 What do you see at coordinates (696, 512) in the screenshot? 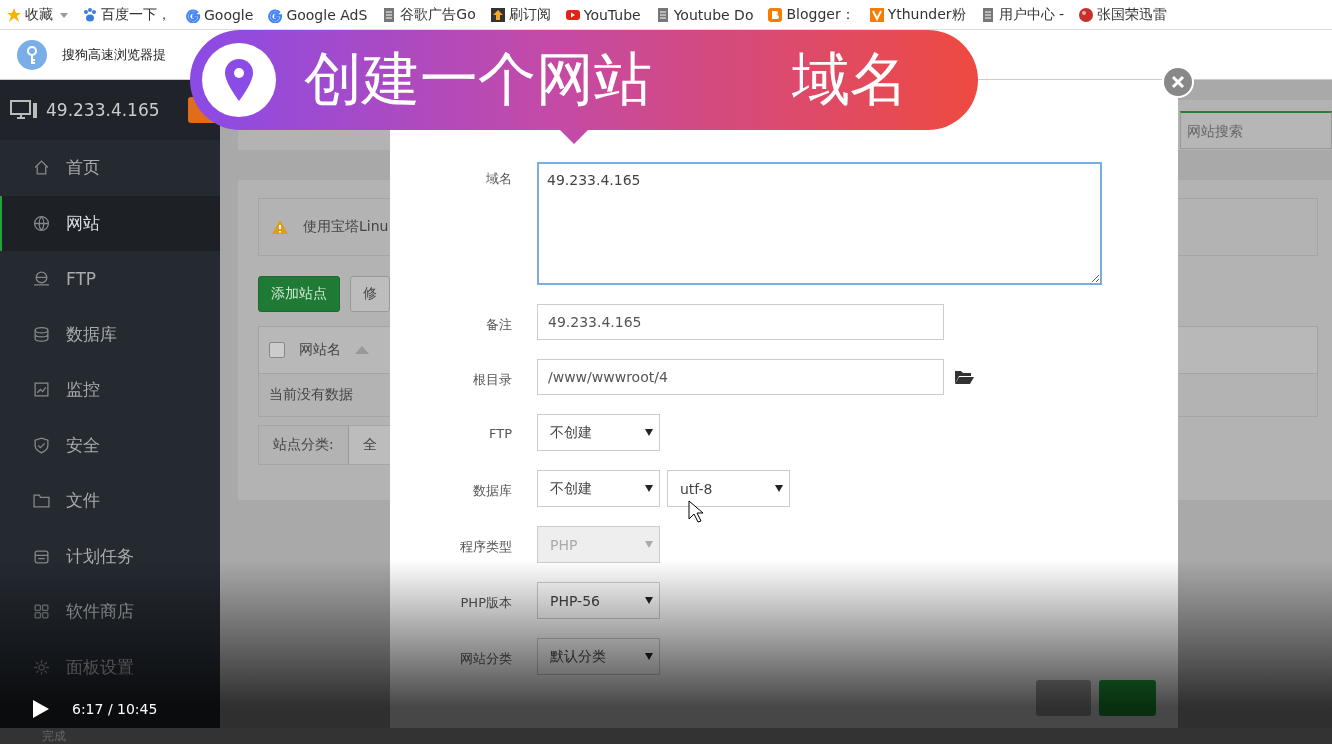
I see `mouse-cursor-icon` at bounding box center [696, 512].